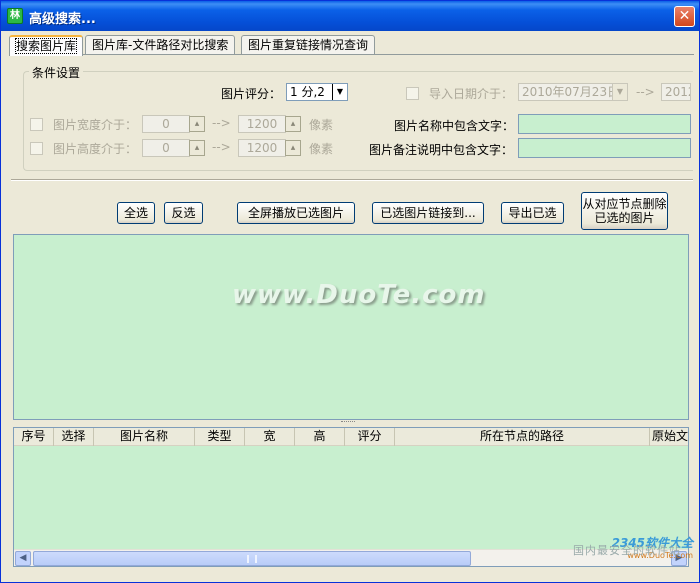 This screenshot has width=700, height=583. I want to click on width-unit: 像素, so click(321, 125).